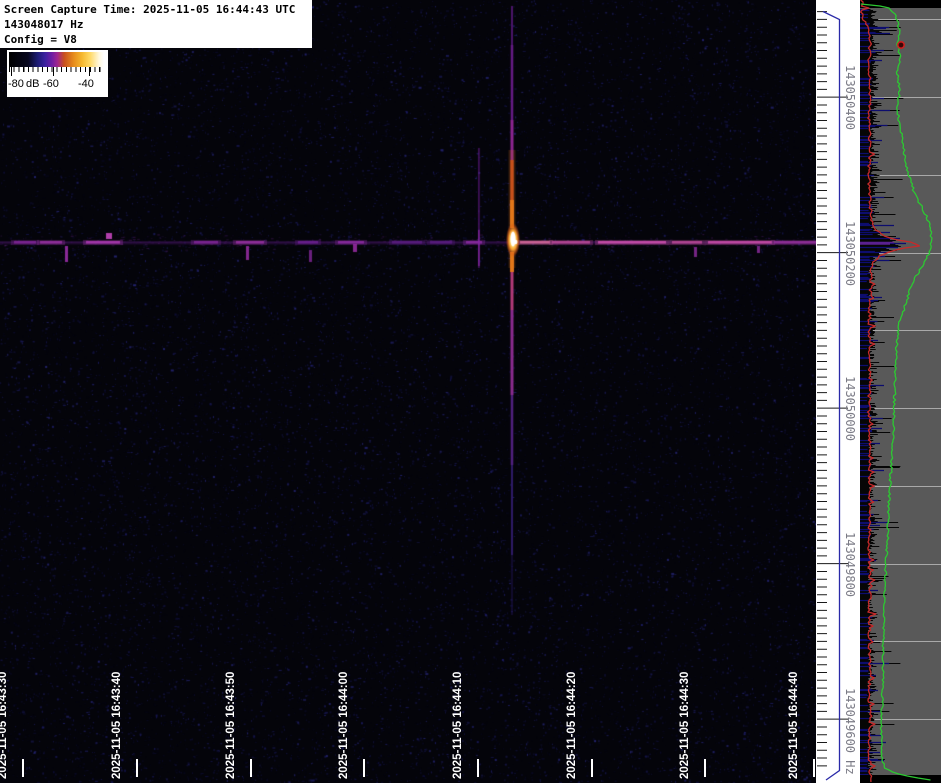 Image resolution: width=941 pixels, height=783 pixels. What do you see at coordinates (850, 731) in the screenshot?
I see `frequency-label: 143049600 Hz` at bounding box center [850, 731].